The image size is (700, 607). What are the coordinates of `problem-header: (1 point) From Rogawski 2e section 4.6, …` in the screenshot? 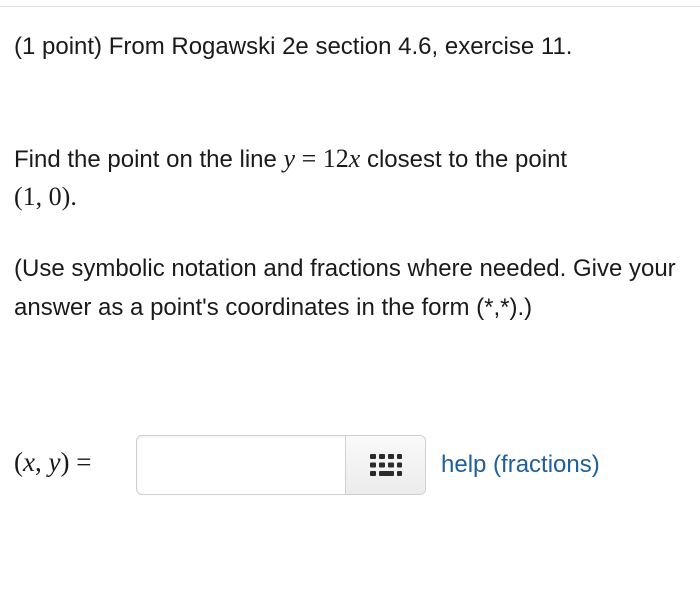 It's located at (293, 46).